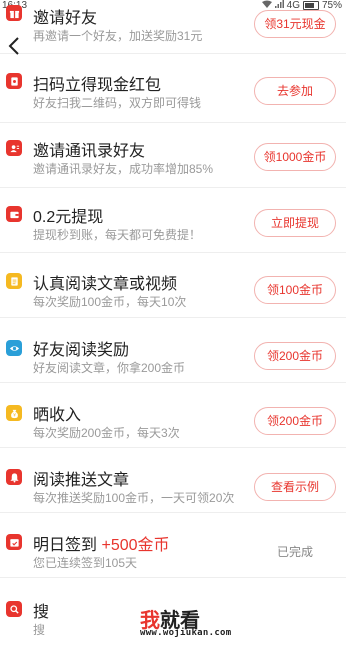 The image size is (346, 656). Describe the element at coordinates (173, 546) in the screenshot. I see `list-item: 明日签到 +500金币 您已连续签到105天 已完成` at that location.